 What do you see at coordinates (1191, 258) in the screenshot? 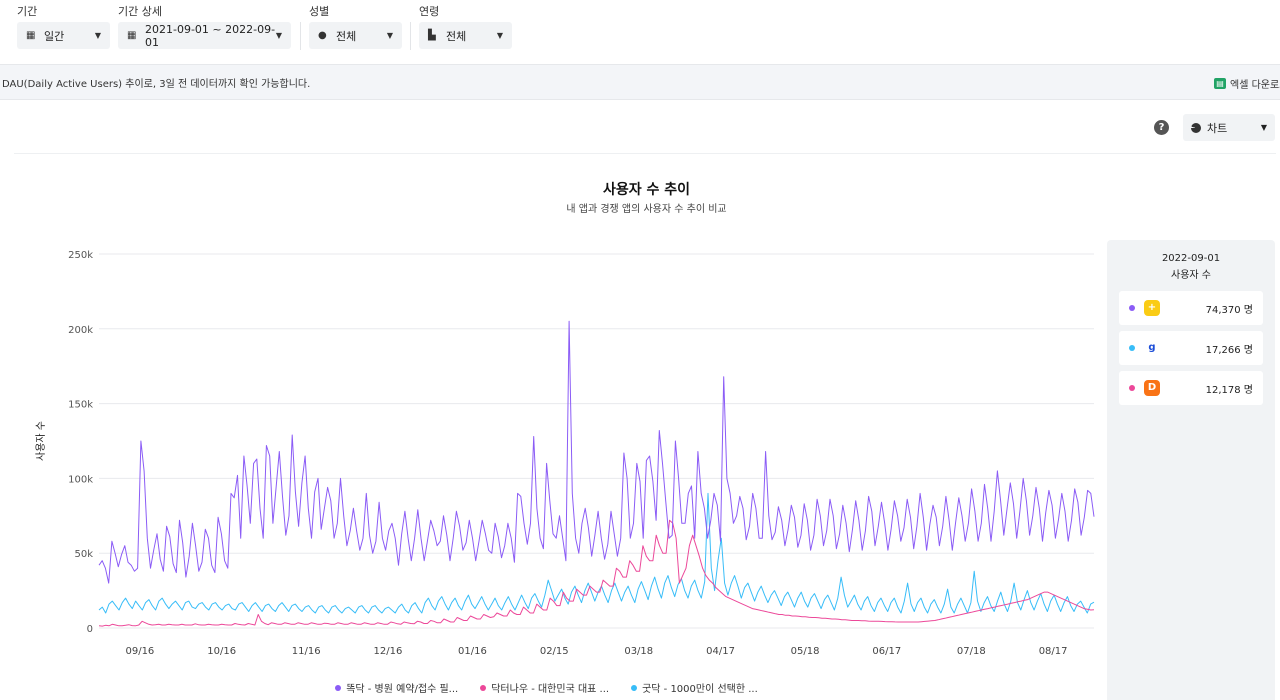
I see `panel-date: 2022-09-01` at bounding box center [1191, 258].